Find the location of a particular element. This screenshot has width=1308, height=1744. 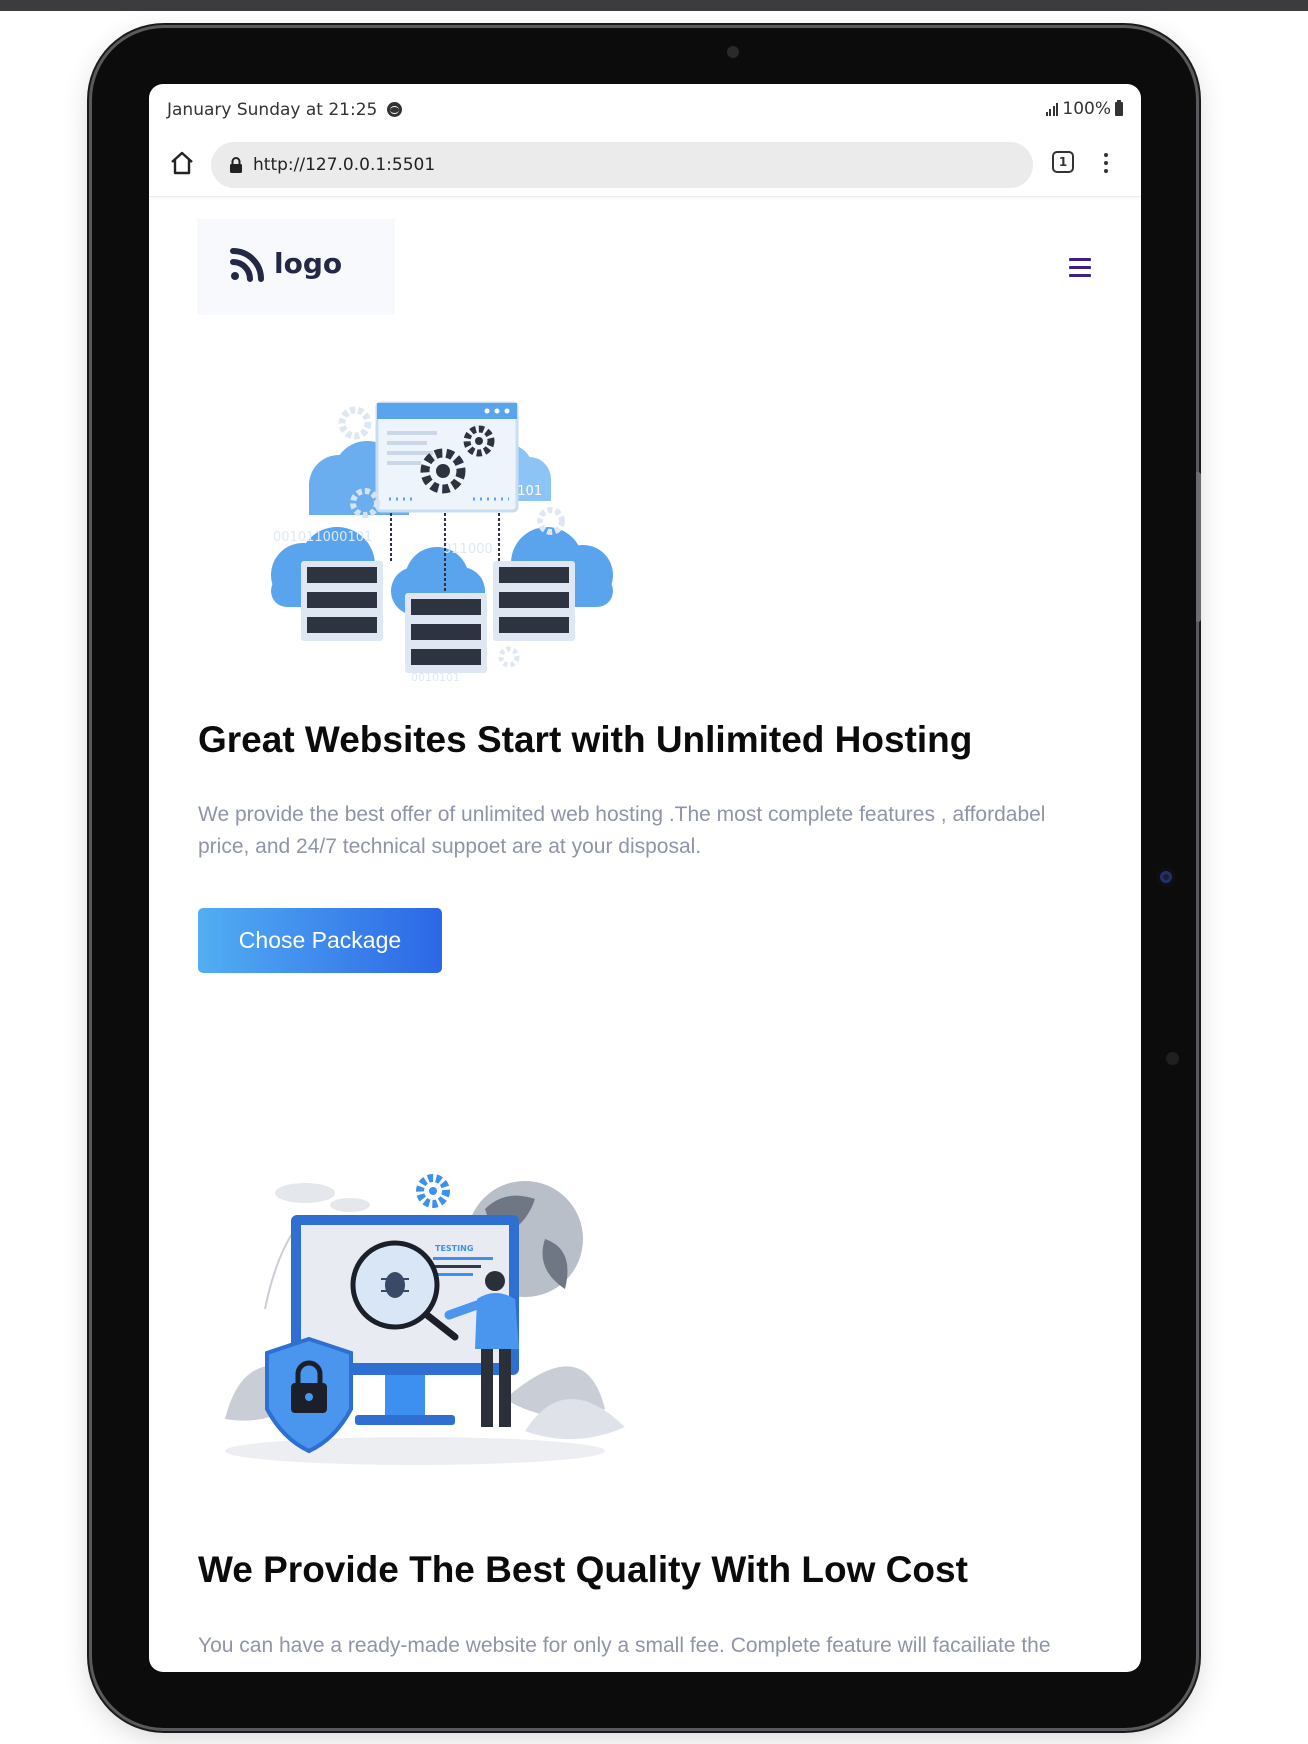

address-bar: http://127.0.0.1:5501 is located at coordinates (622, 165).